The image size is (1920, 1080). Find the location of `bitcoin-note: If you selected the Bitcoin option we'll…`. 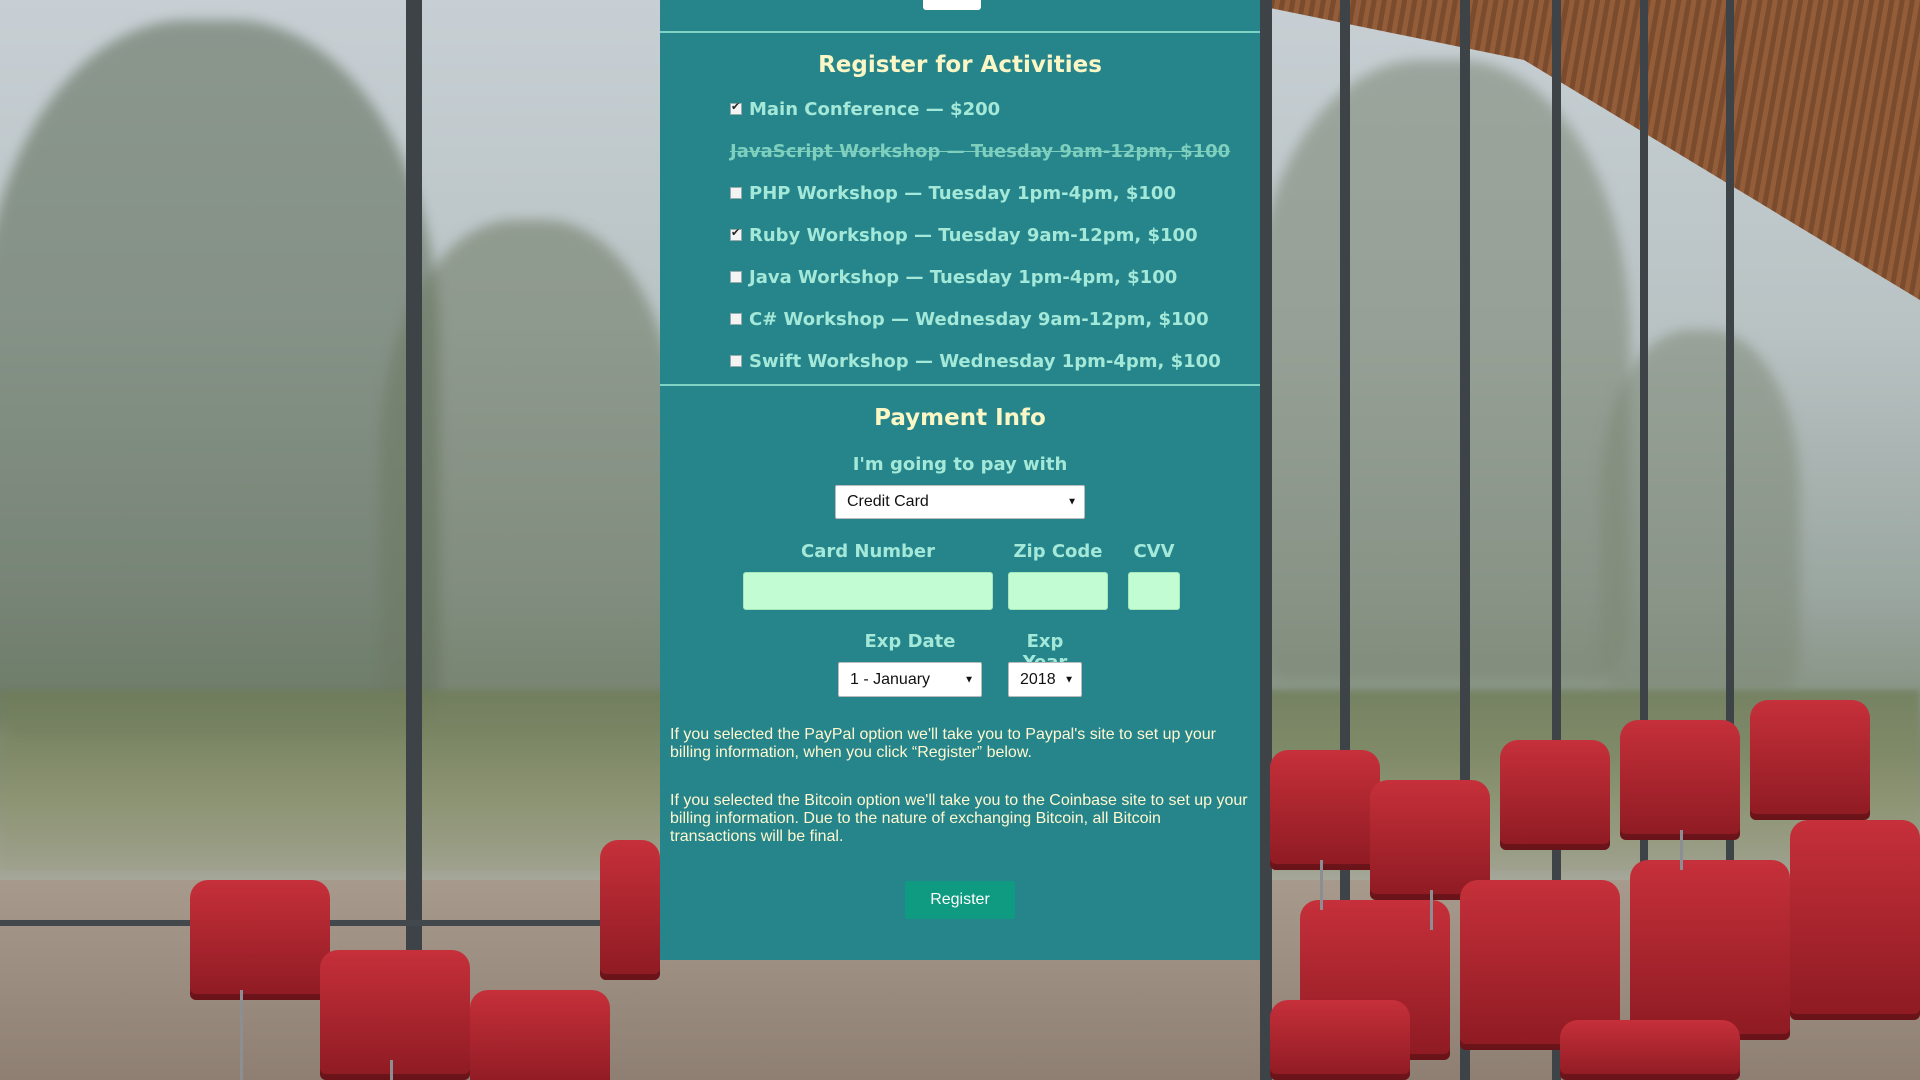

bitcoin-note: If you selected the Bitcoin option we'll… is located at coordinates (959, 818).